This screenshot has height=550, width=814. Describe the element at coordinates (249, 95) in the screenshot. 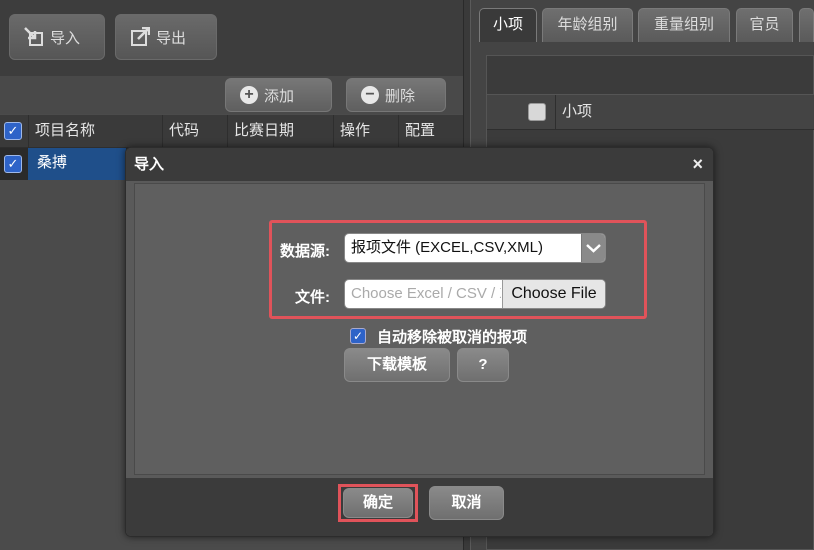

I see `plus-icon: +` at that location.